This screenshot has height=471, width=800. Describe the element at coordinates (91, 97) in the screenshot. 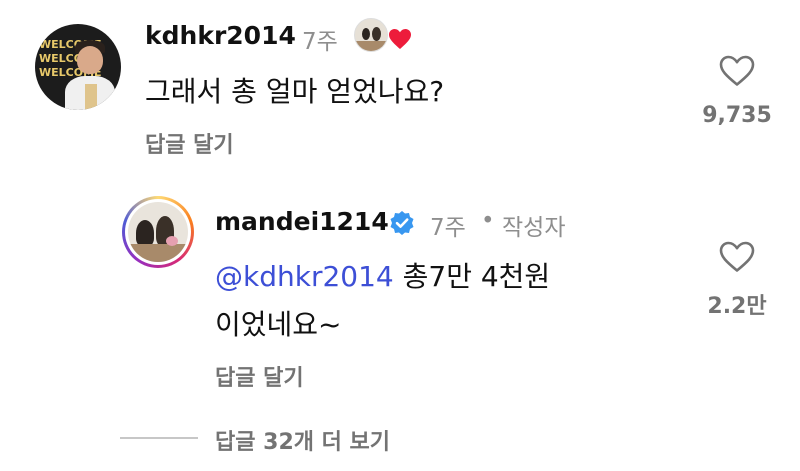

I see `avatar-person-logo` at that location.